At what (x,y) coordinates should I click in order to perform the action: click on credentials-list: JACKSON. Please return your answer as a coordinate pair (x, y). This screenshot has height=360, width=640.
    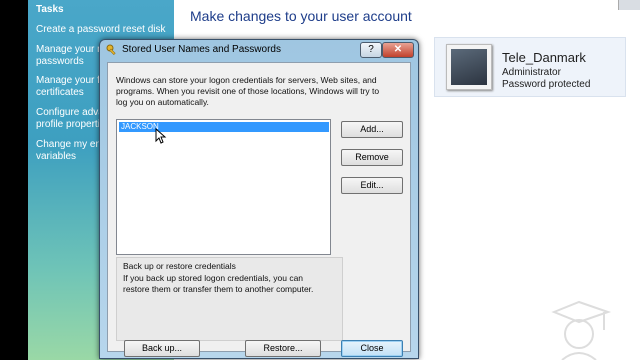
    Looking at the image, I should click on (223, 187).